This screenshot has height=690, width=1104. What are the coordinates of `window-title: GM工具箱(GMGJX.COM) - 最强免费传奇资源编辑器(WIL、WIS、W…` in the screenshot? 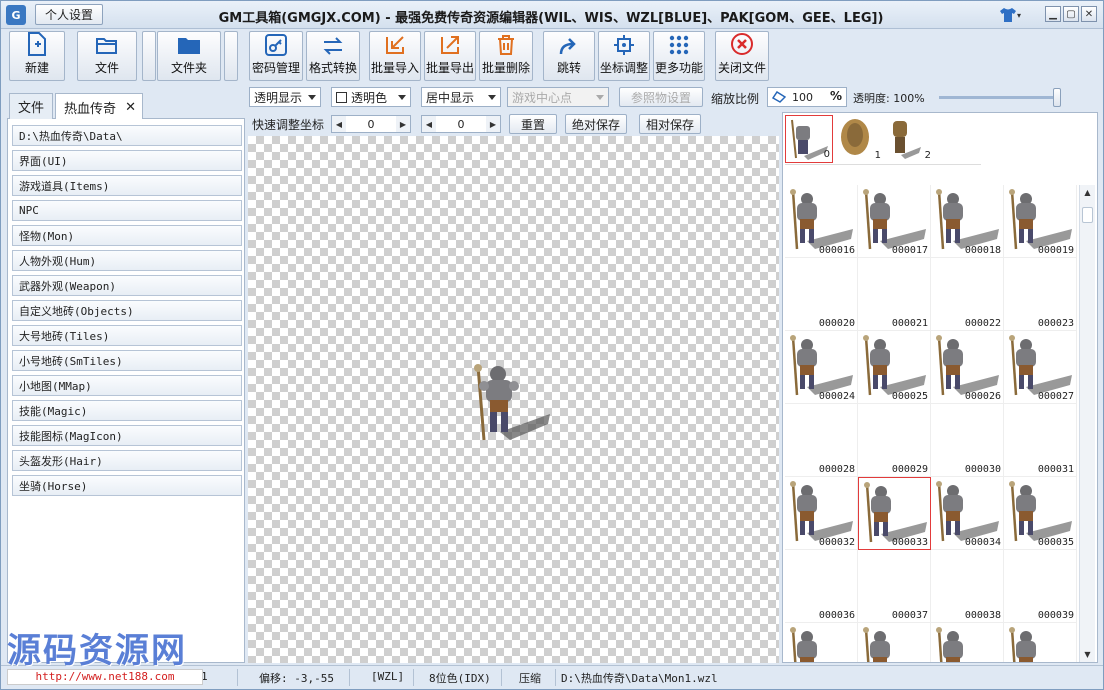 It's located at (551, 18).